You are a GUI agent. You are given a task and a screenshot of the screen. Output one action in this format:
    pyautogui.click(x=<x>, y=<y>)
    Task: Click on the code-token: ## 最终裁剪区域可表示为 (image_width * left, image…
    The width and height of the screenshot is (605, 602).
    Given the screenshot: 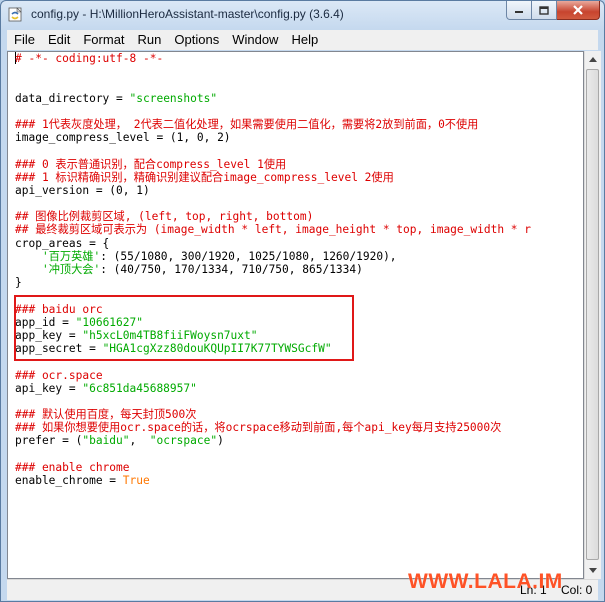 What is the action you would take?
    pyautogui.click(x=273, y=230)
    